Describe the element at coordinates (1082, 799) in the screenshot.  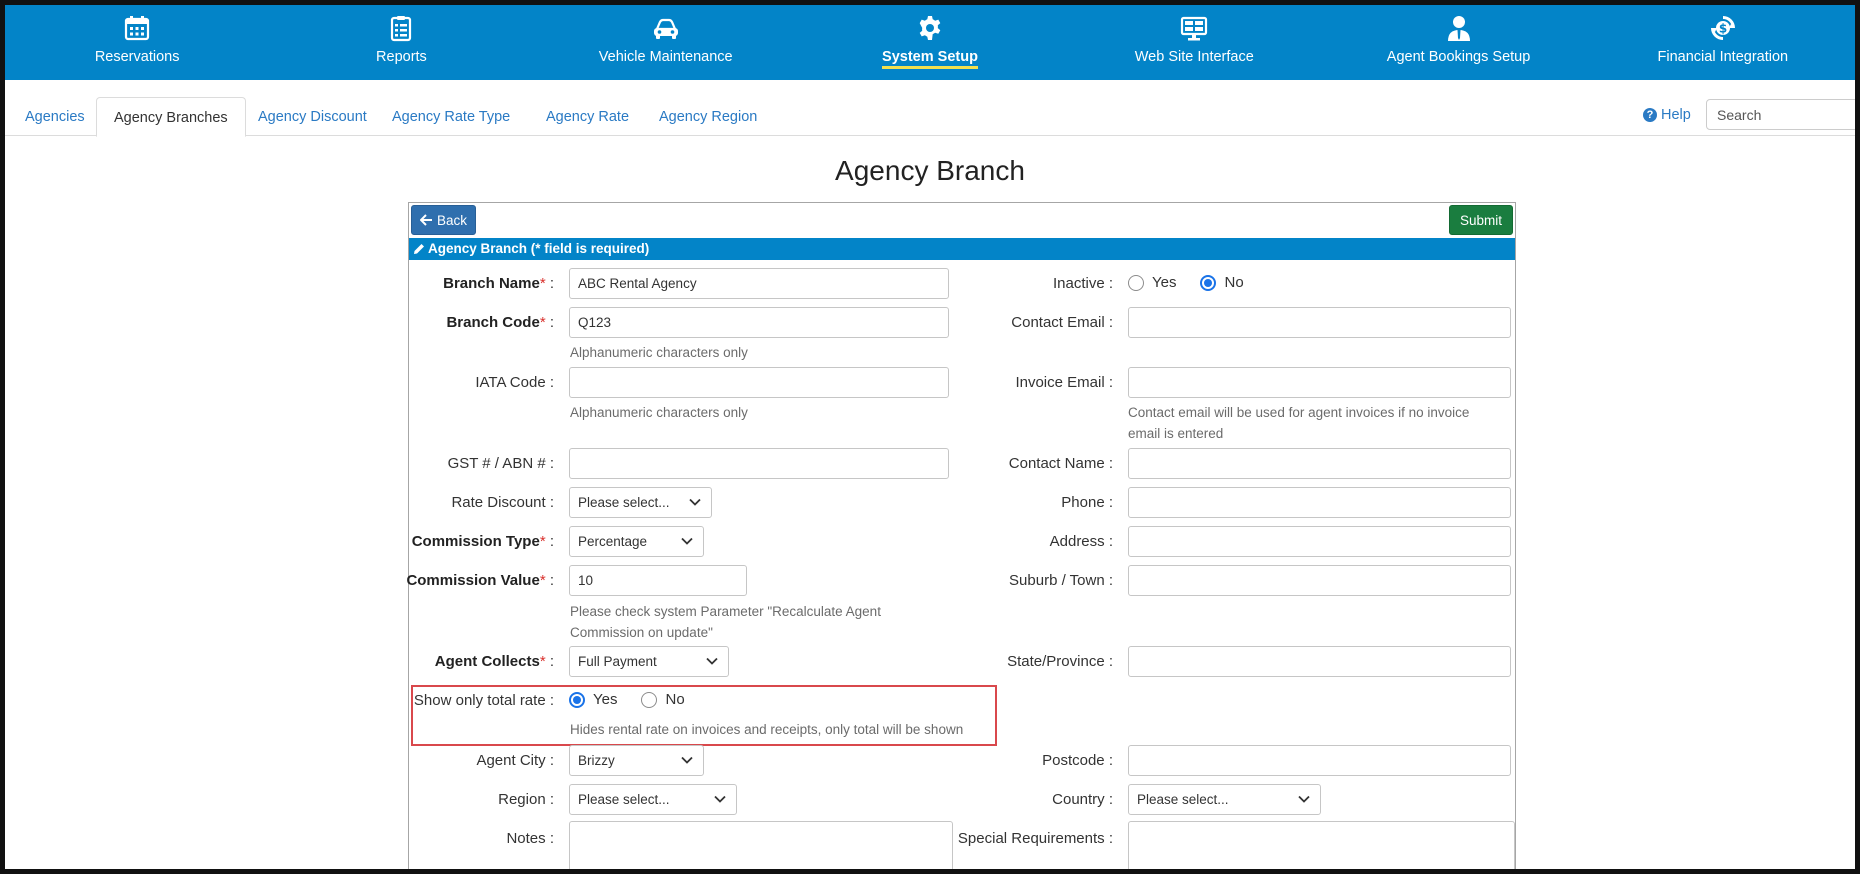
I see `country-label: Country :` at that location.